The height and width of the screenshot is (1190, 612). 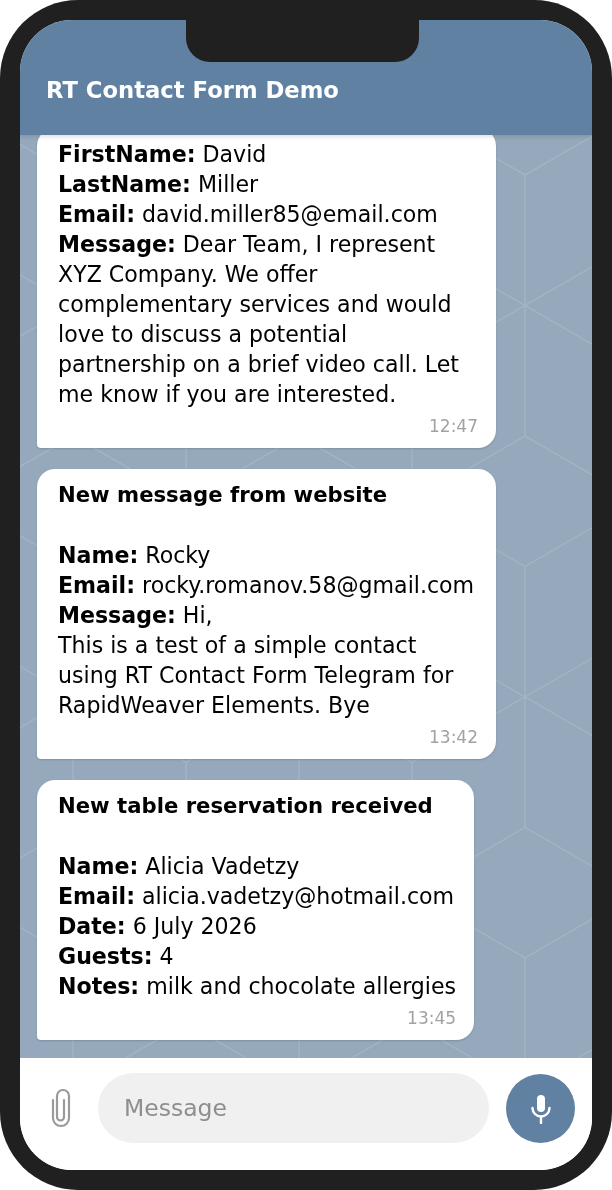 I want to click on chat-title: RT Contact Form Demo, so click(x=192, y=90).